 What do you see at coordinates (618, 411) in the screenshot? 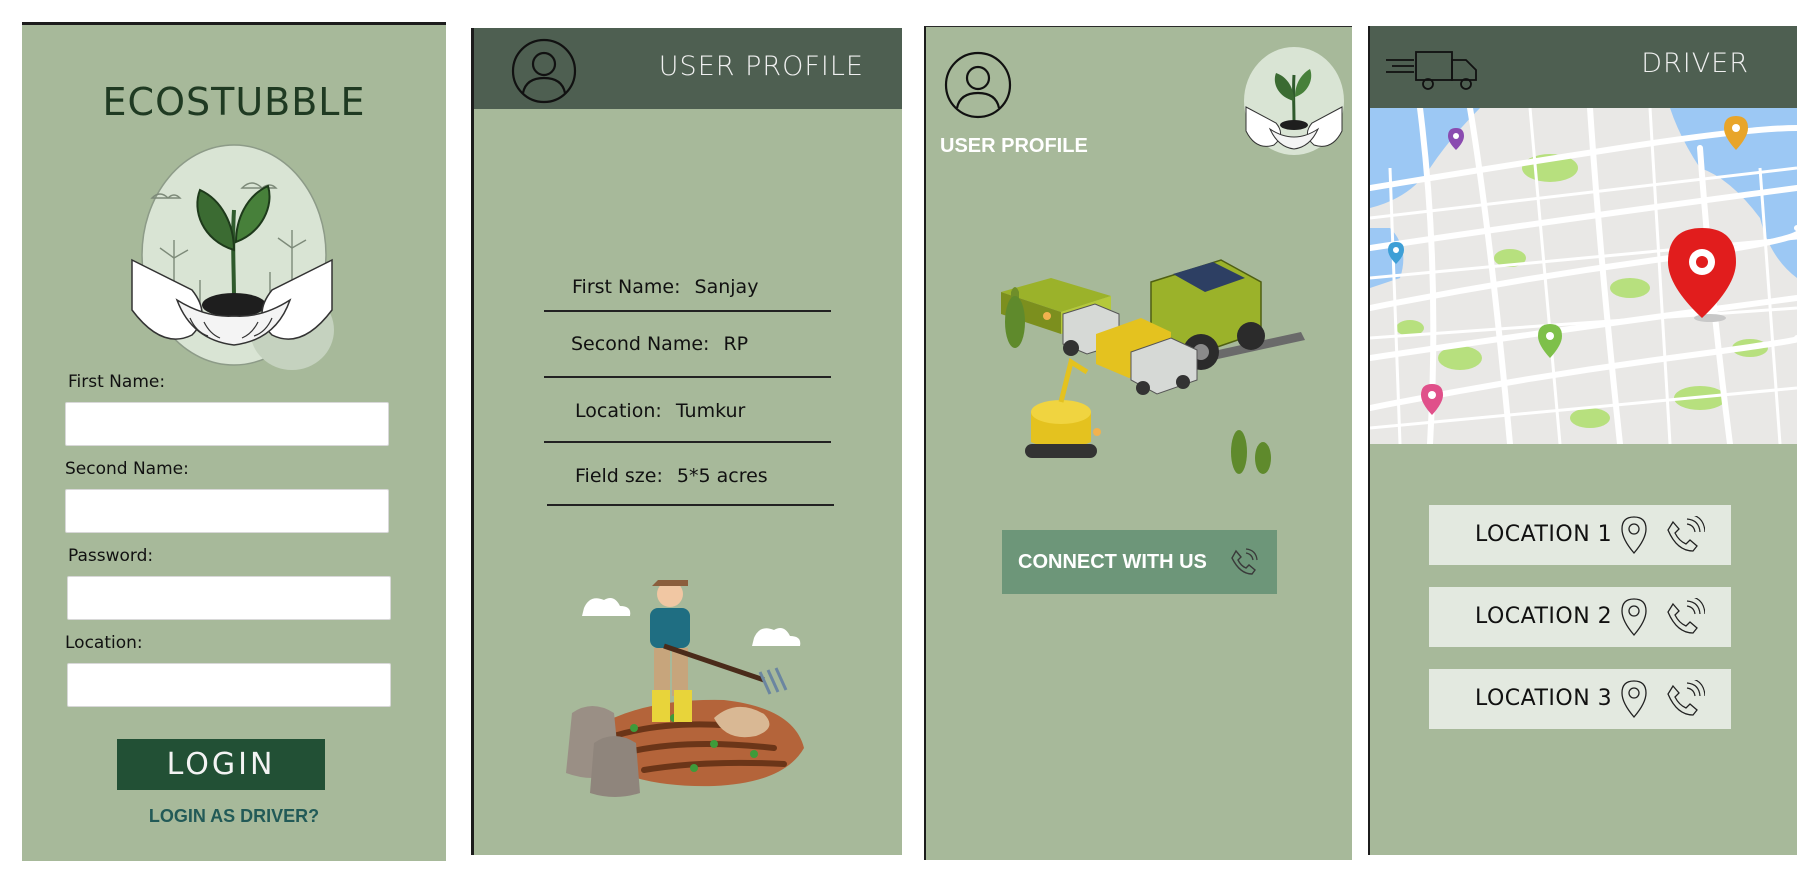
I see `profile-location-label: Location:` at bounding box center [618, 411].